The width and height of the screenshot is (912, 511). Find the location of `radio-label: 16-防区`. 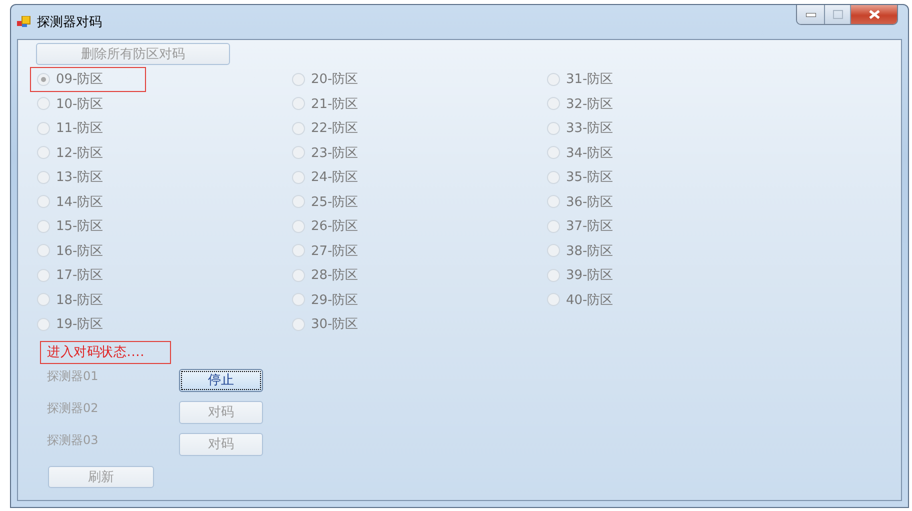

radio-label: 16-防区 is located at coordinates (80, 251).